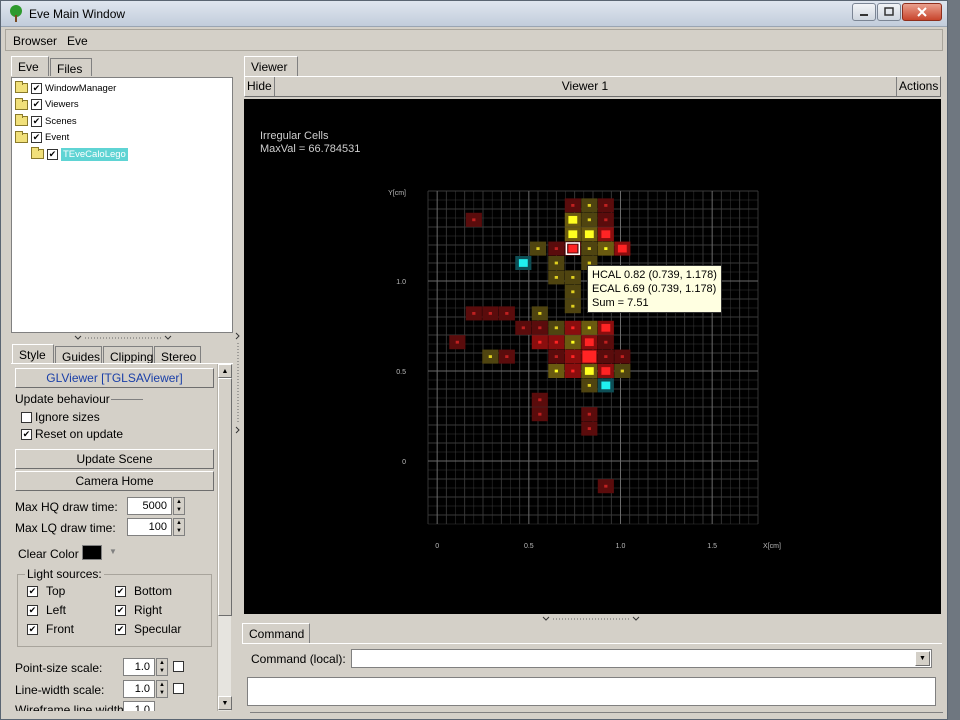 The image size is (960, 720). Describe the element at coordinates (123, 105) in the screenshot. I see `tree-item: ✔ Viewers` at that location.